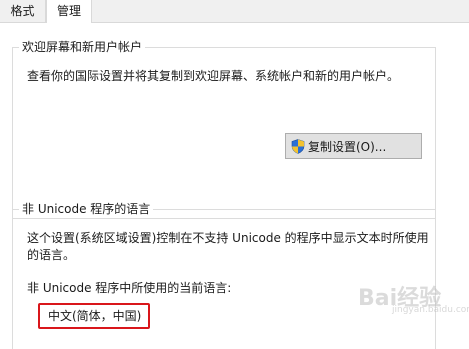 This screenshot has width=469, height=349. What do you see at coordinates (213, 76) in the screenshot?
I see `welcome-description: 查看你的国际设置并将其复制到欢迎屏幕、系统帐户和新的用户帐户。` at bounding box center [213, 76].